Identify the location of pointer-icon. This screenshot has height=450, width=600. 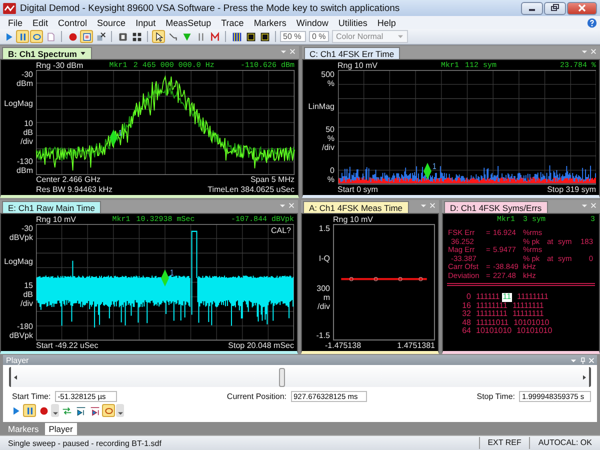
(159, 37).